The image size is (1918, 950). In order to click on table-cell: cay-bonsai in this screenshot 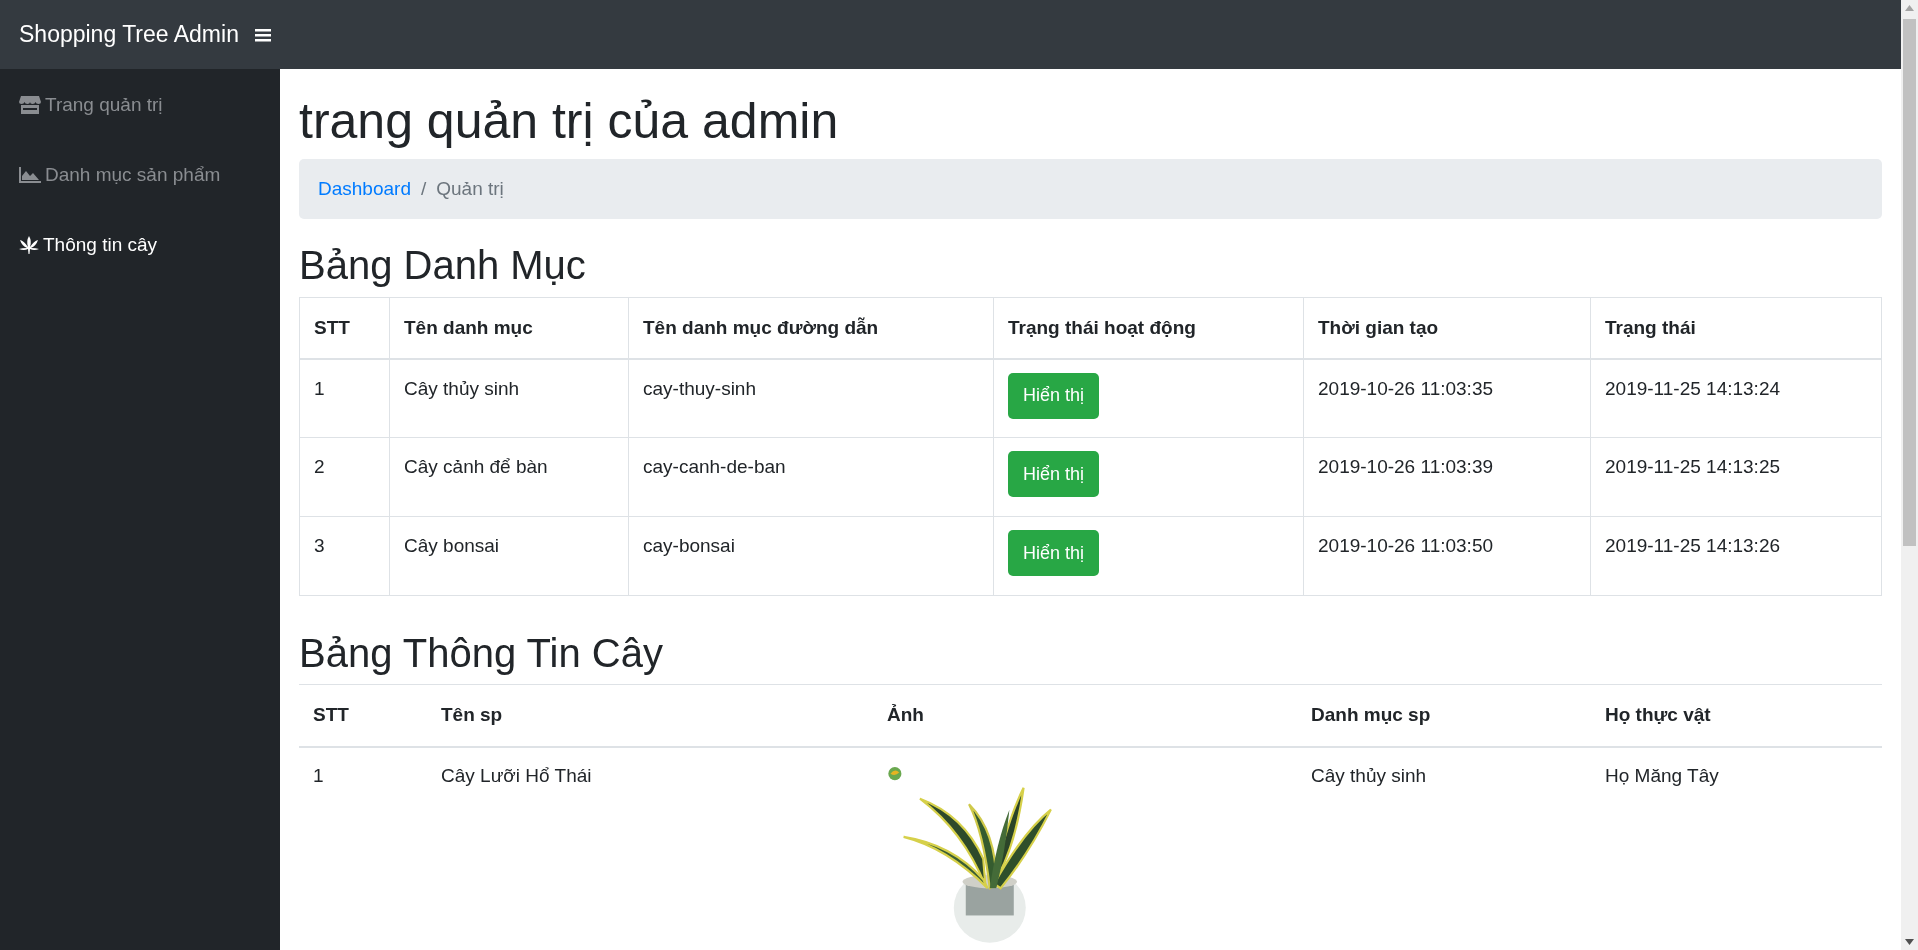, I will do `click(811, 556)`.